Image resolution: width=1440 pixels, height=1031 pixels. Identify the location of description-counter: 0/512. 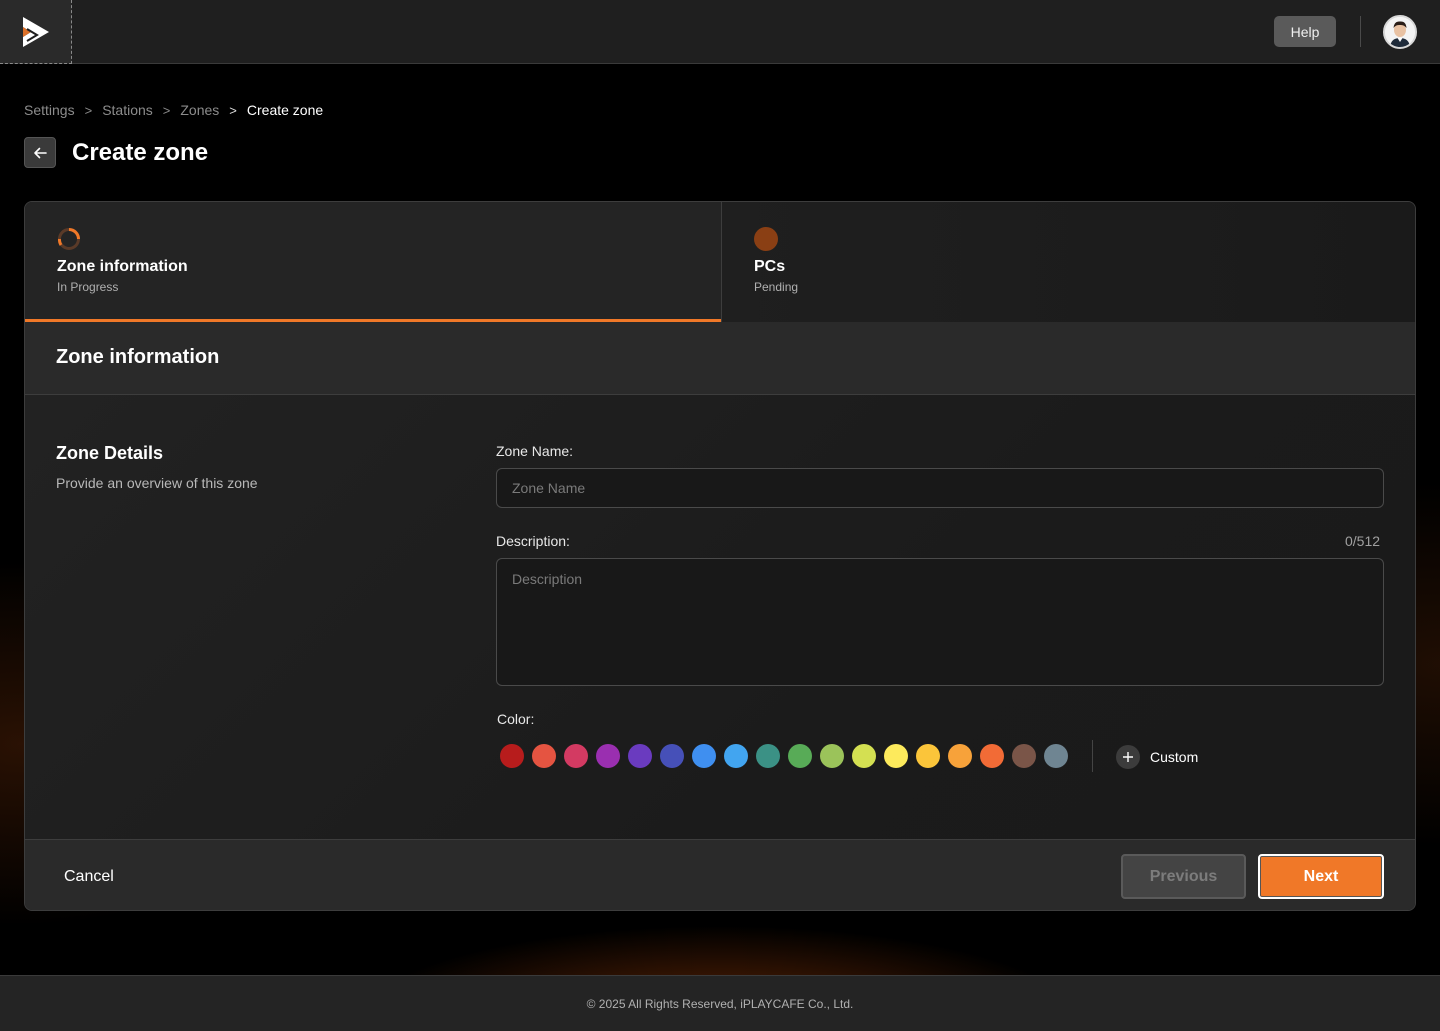
(1363, 541).